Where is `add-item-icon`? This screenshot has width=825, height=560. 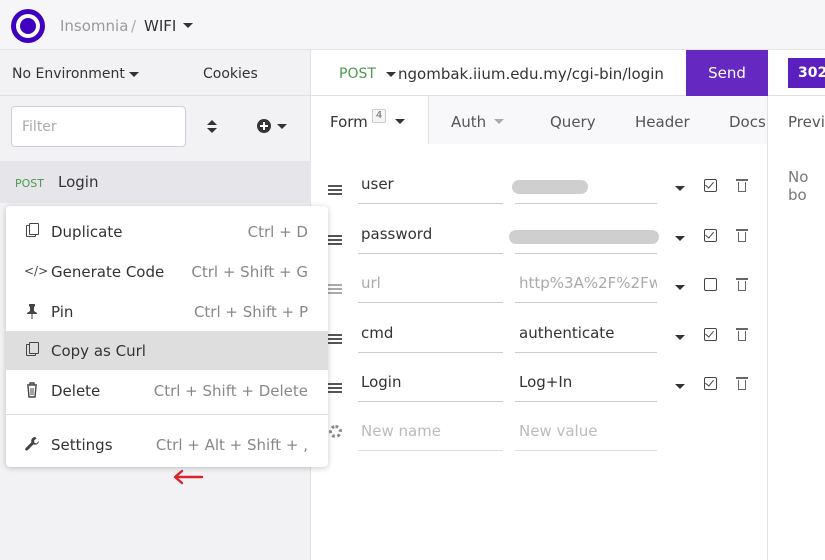 add-item-icon is located at coordinates (264, 126).